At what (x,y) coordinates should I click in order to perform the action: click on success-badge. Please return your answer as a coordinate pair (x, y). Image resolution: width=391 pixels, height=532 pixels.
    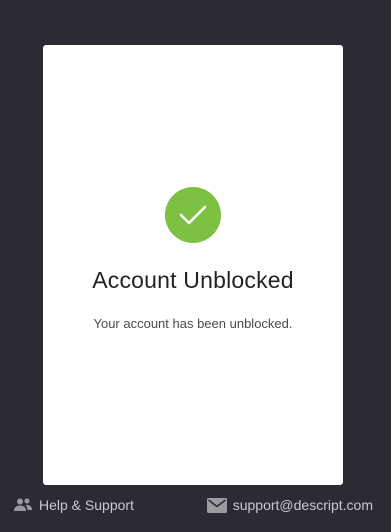
    Looking at the image, I should click on (193, 215).